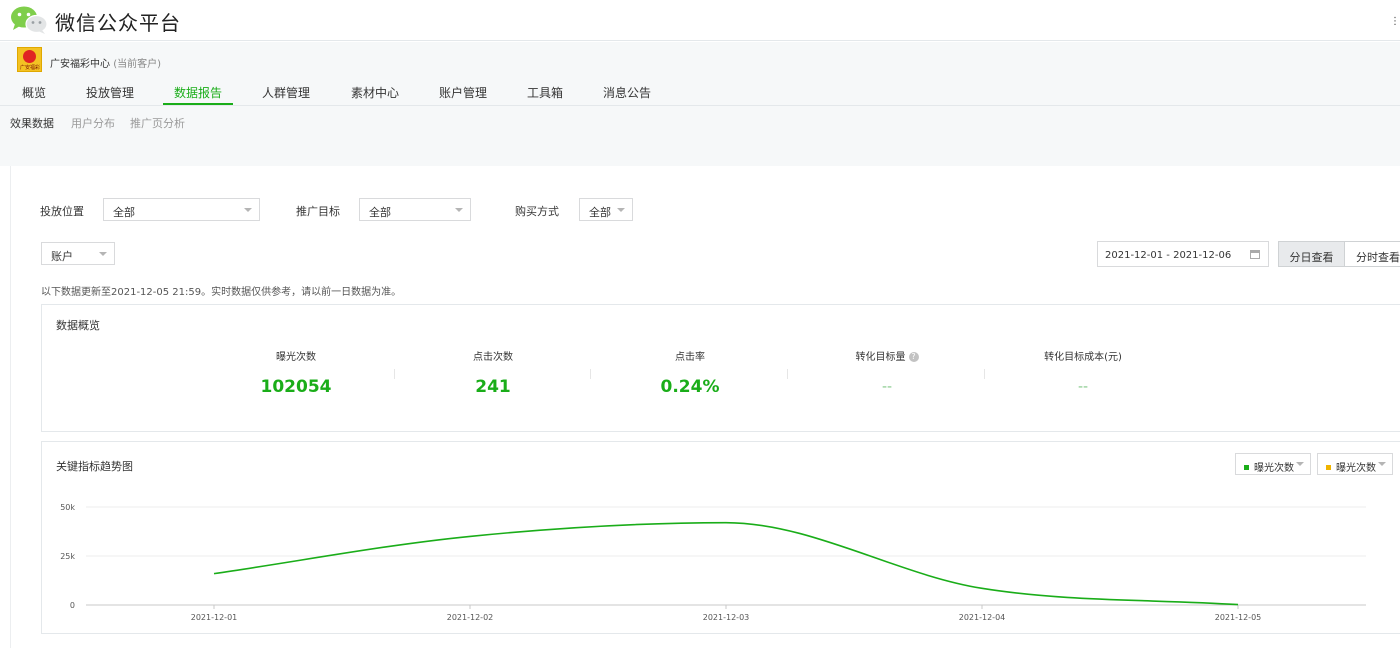 Image resolution: width=1400 pixels, height=648 pixels. What do you see at coordinates (726, 563) in the screenshot?
I see `series-line` at bounding box center [726, 563].